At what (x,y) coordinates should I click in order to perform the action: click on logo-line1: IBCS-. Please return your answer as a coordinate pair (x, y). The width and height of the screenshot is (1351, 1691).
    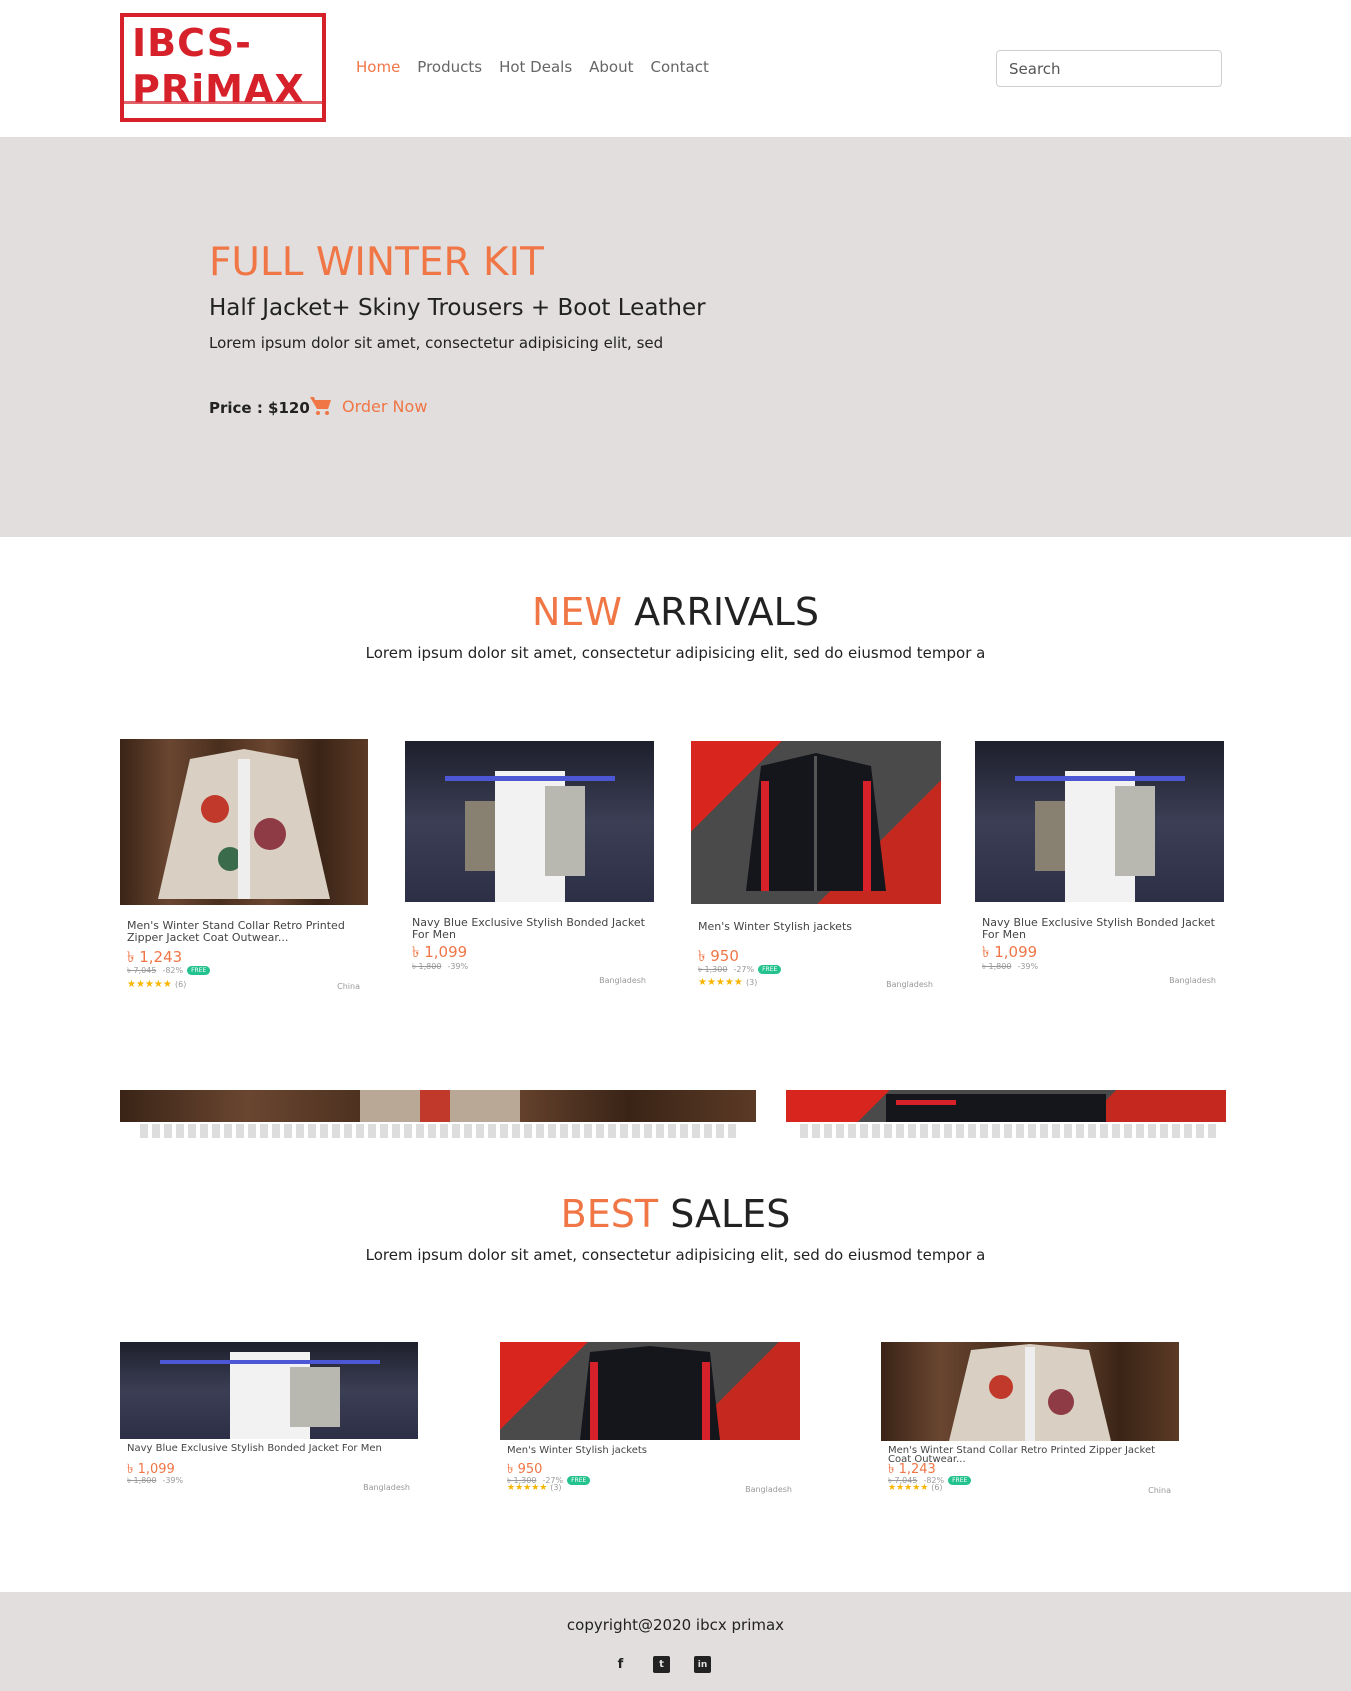
    Looking at the image, I should click on (192, 43).